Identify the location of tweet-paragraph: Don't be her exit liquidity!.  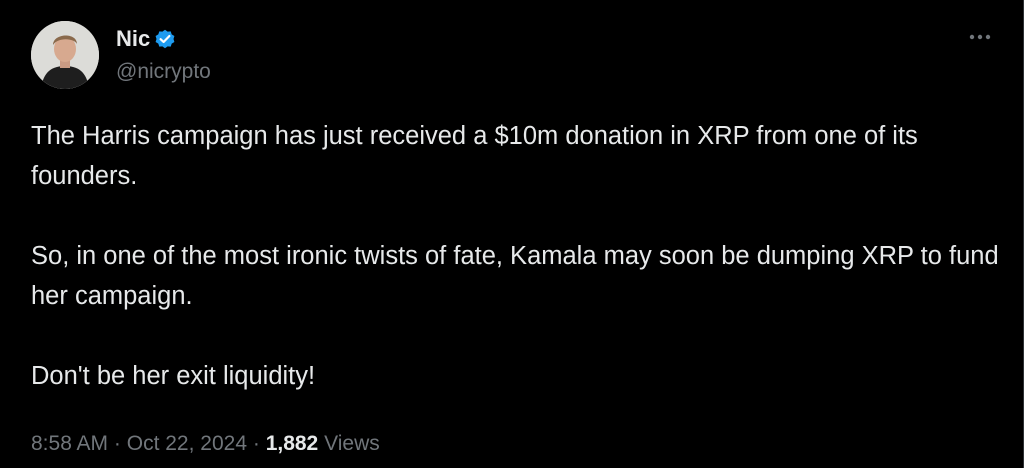
(173, 376).